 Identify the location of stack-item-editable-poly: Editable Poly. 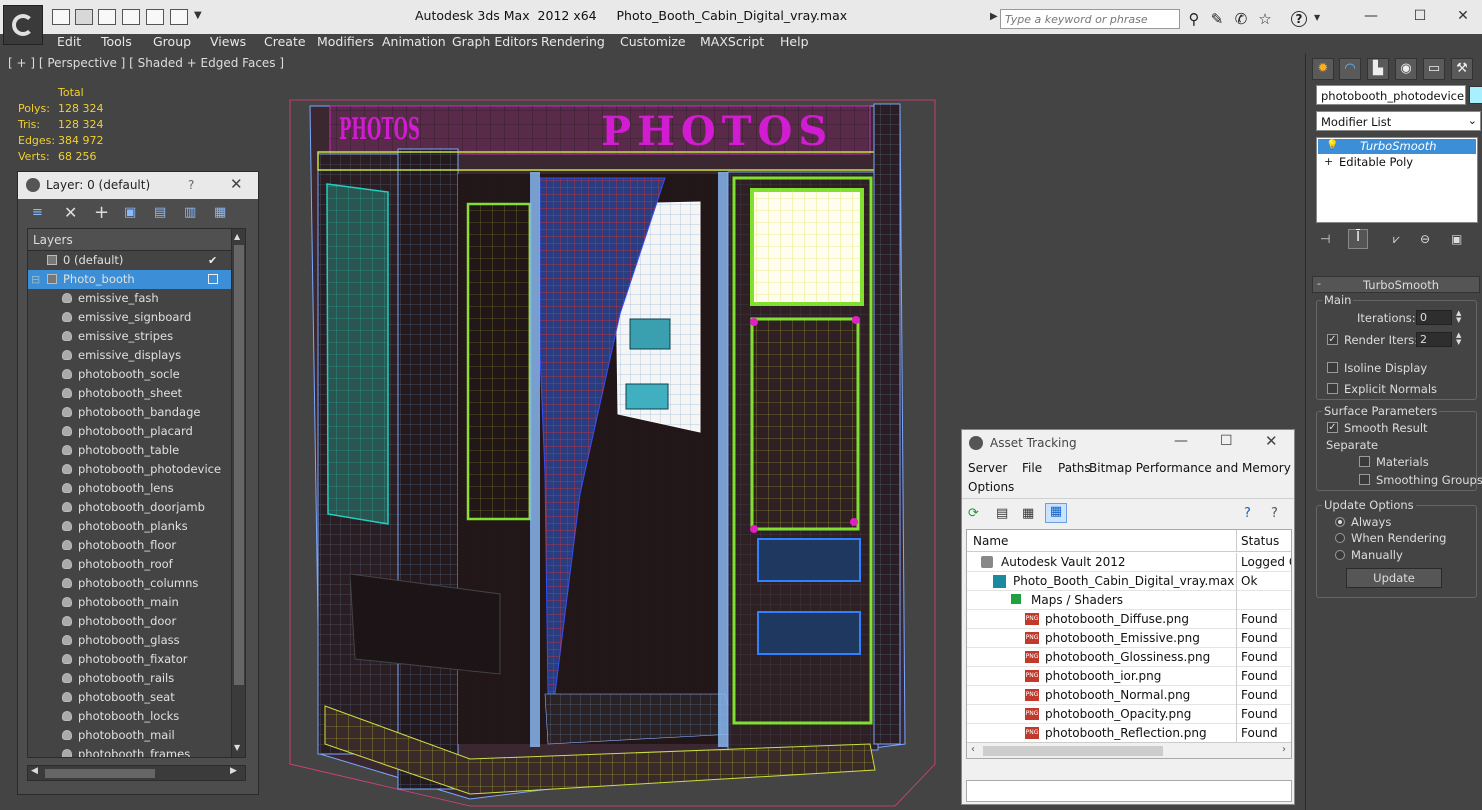
(1397, 162).